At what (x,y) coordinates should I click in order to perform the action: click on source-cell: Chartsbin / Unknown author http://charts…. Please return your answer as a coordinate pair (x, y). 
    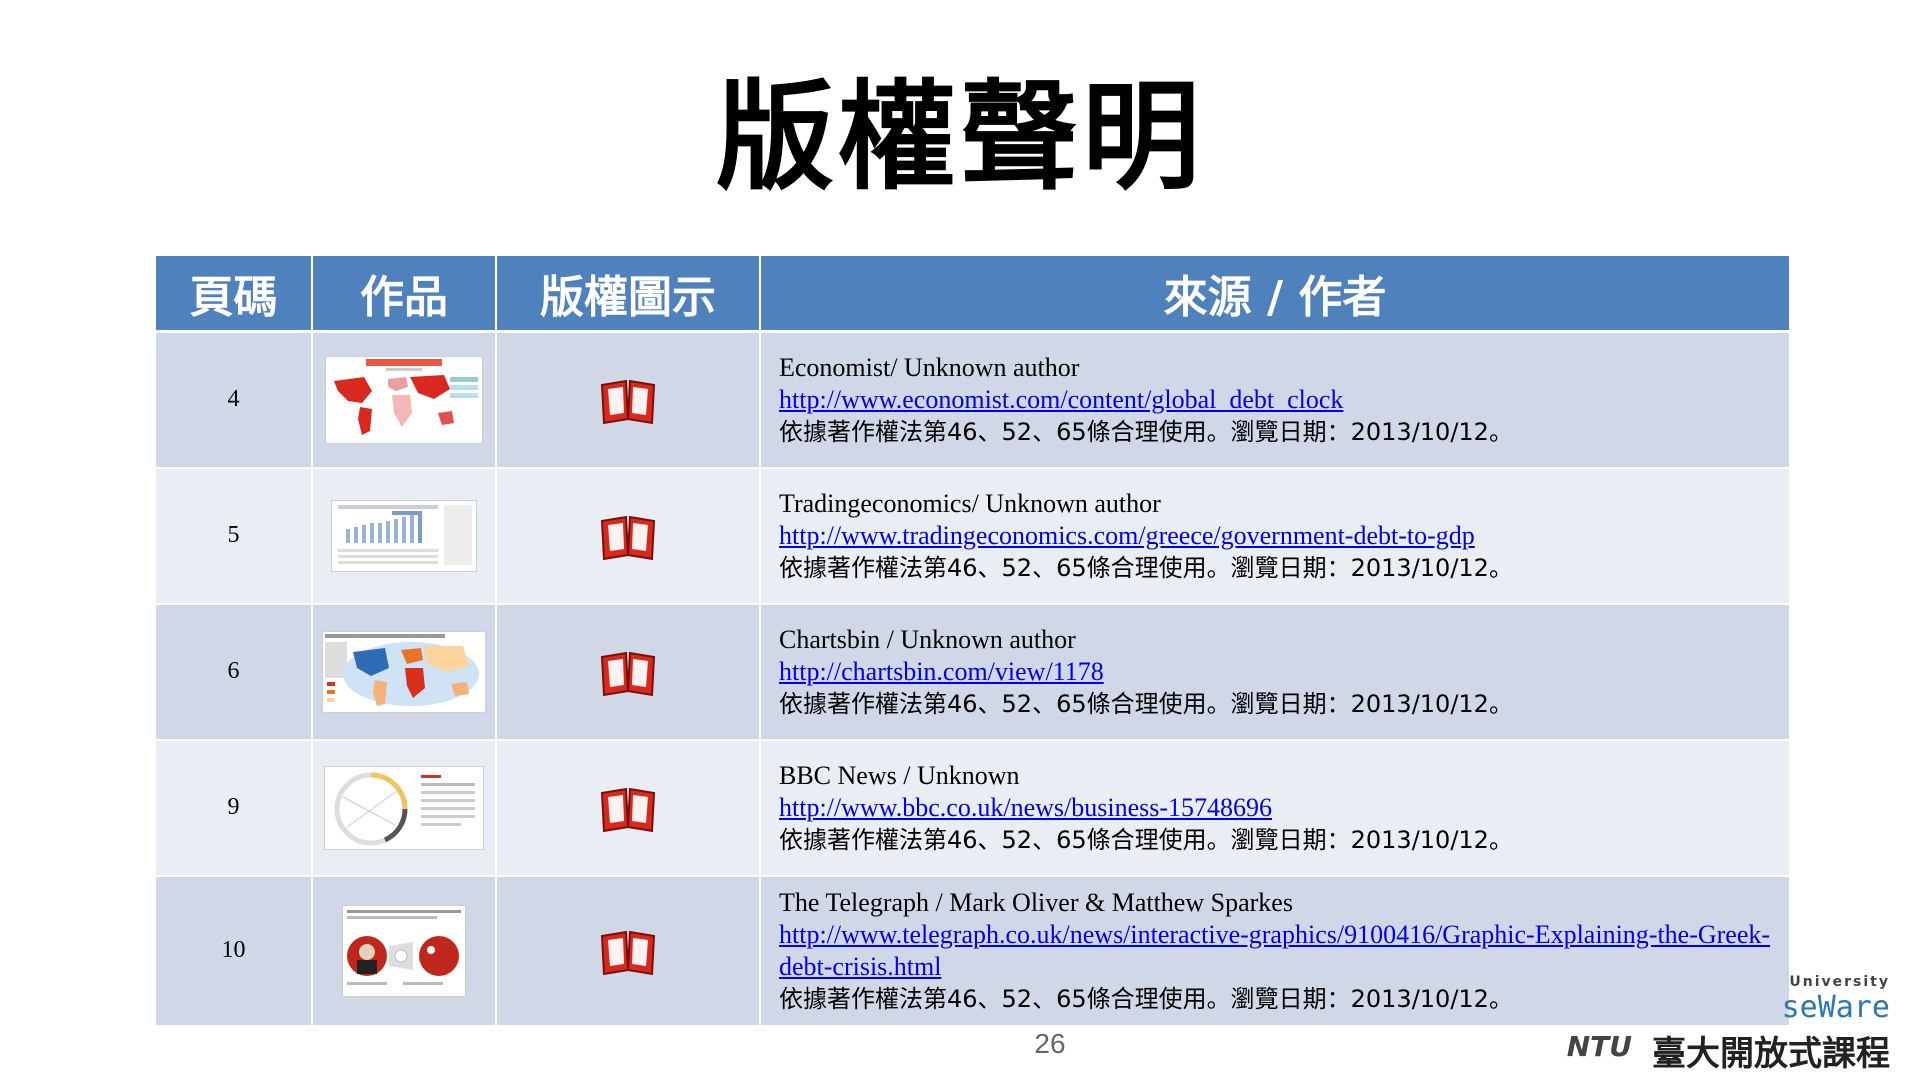
    Looking at the image, I should click on (1275, 672).